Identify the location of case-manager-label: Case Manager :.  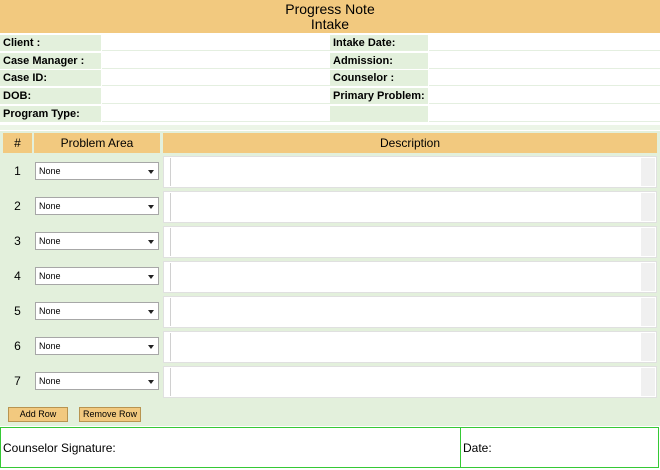
(50, 61).